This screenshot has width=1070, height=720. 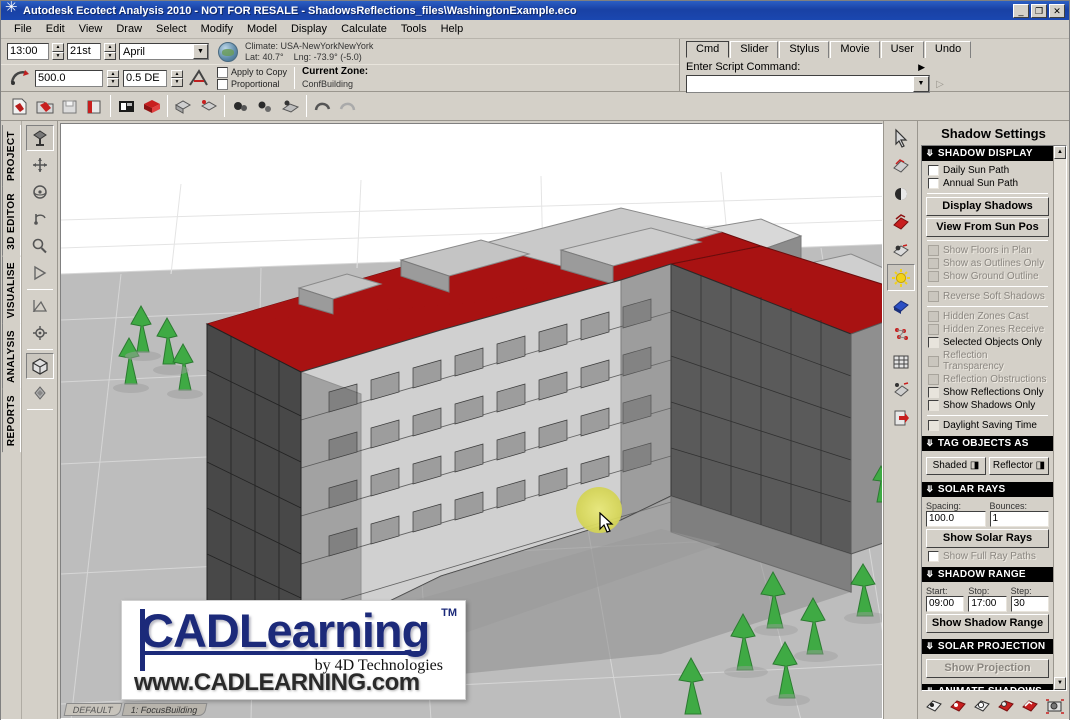 What do you see at coordinates (987, 361) in the screenshot?
I see `checkbox-reflection-transparency: Reflection Transparency` at bounding box center [987, 361].